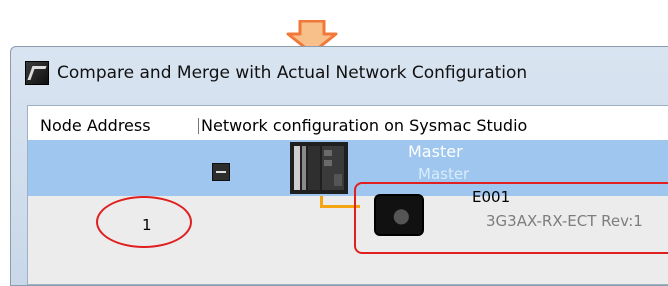  Describe the element at coordinates (511, 218) in the screenshot. I see `slave-highlight-rectangle` at that location.